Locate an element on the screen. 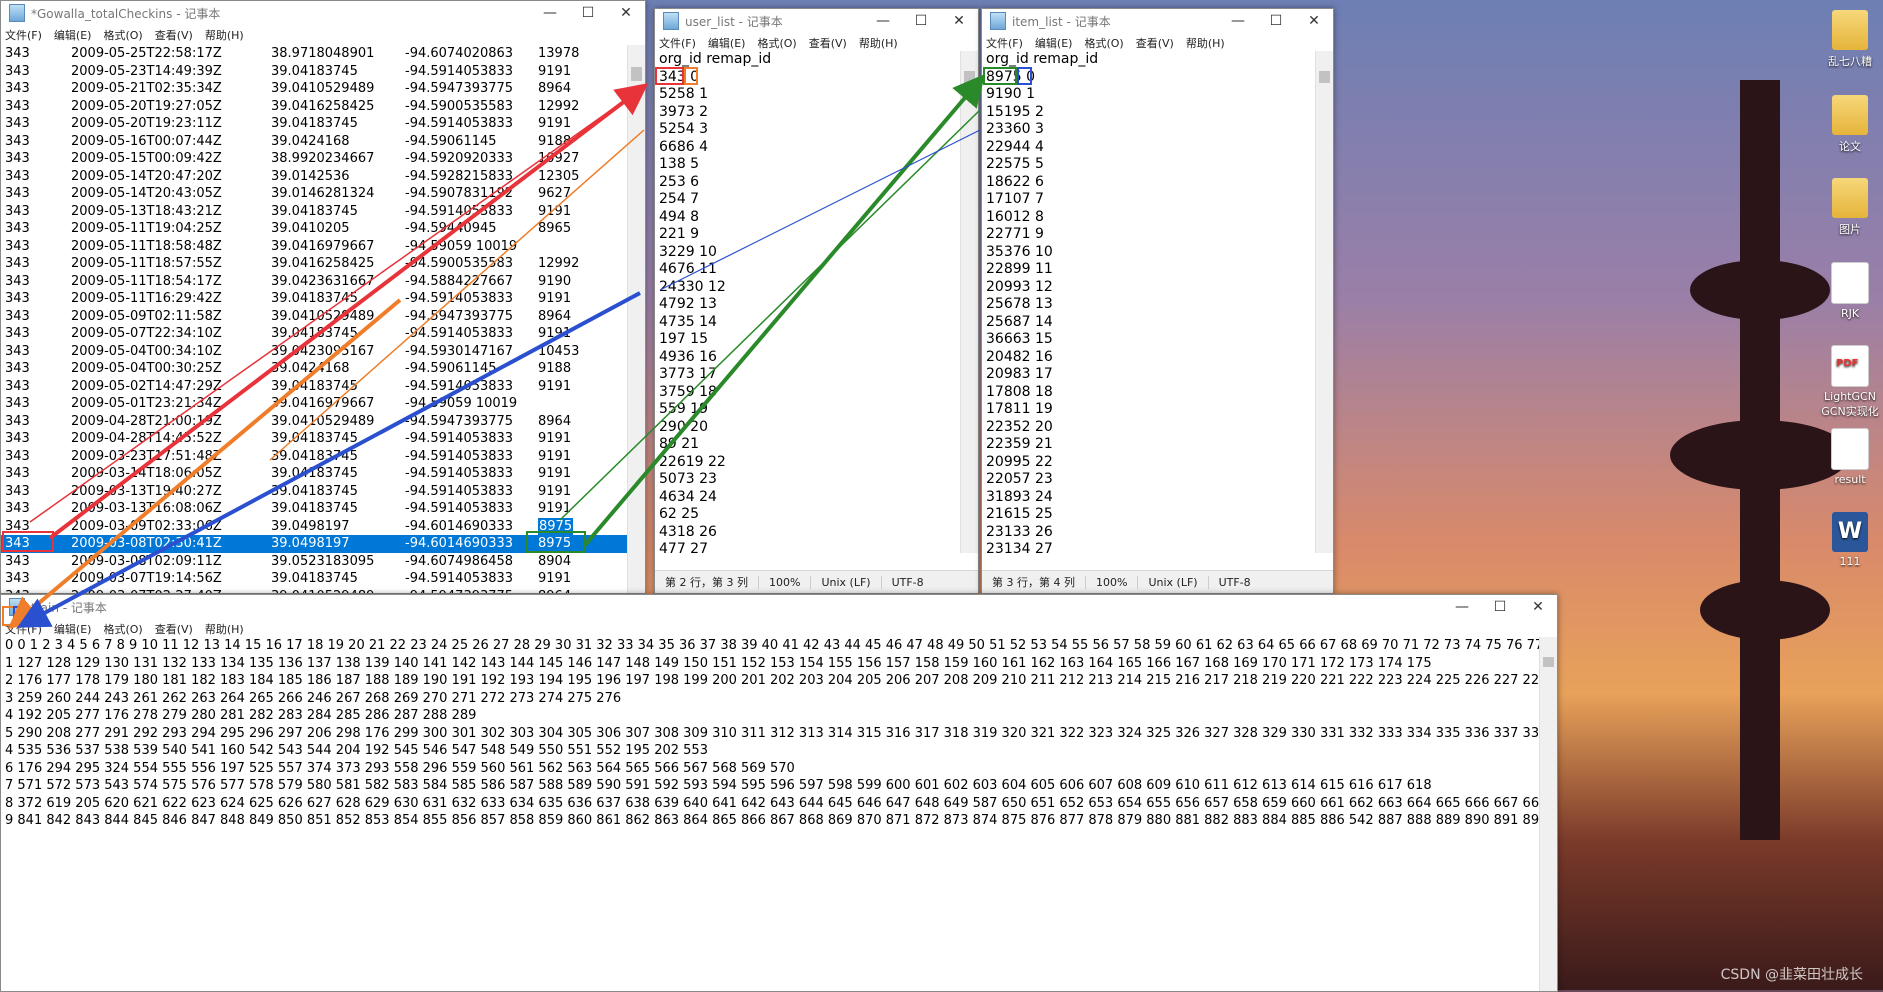 This screenshot has width=1883, height=992. checkin-cell: 2009-05-04T00:34:10Z is located at coordinates (146, 351).